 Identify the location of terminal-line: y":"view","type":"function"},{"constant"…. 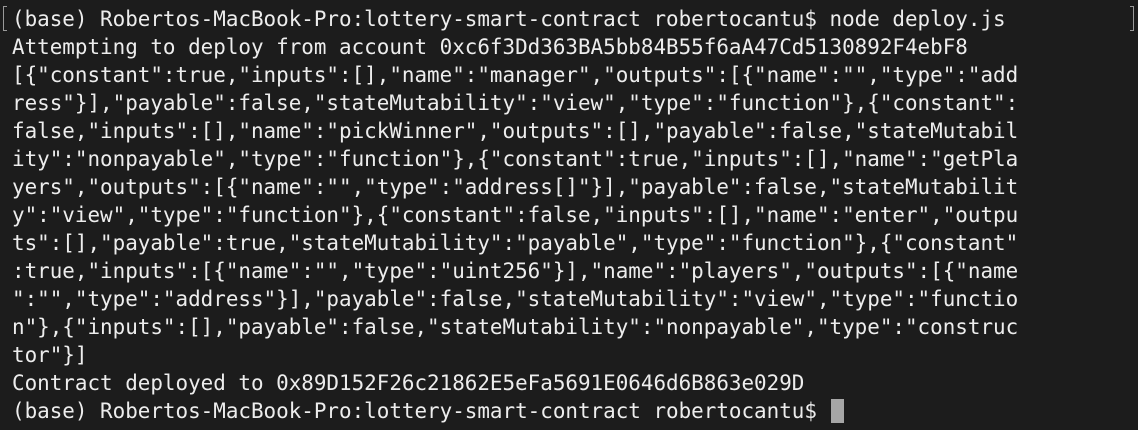
(515, 215).